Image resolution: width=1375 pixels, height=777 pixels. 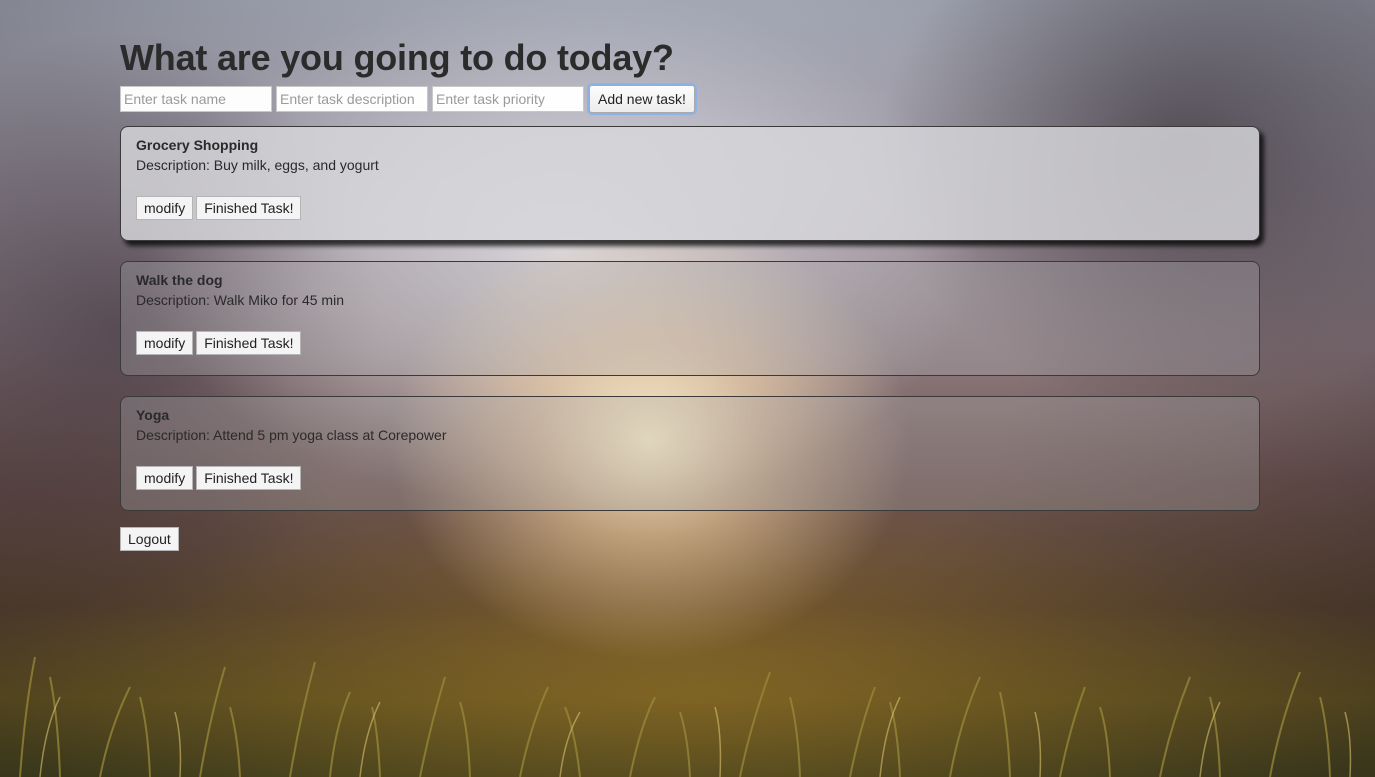 What do you see at coordinates (149, 539) in the screenshot?
I see `logout-button: Logout` at bounding box center [149, 539].